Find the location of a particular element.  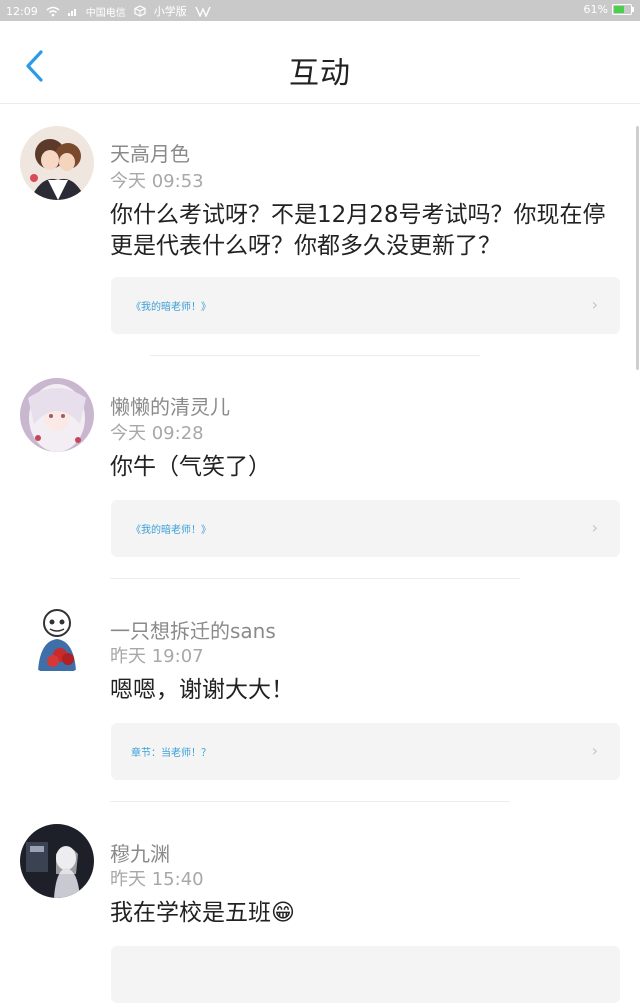

status-time: 12:09 is located at coordinates (22, 11).